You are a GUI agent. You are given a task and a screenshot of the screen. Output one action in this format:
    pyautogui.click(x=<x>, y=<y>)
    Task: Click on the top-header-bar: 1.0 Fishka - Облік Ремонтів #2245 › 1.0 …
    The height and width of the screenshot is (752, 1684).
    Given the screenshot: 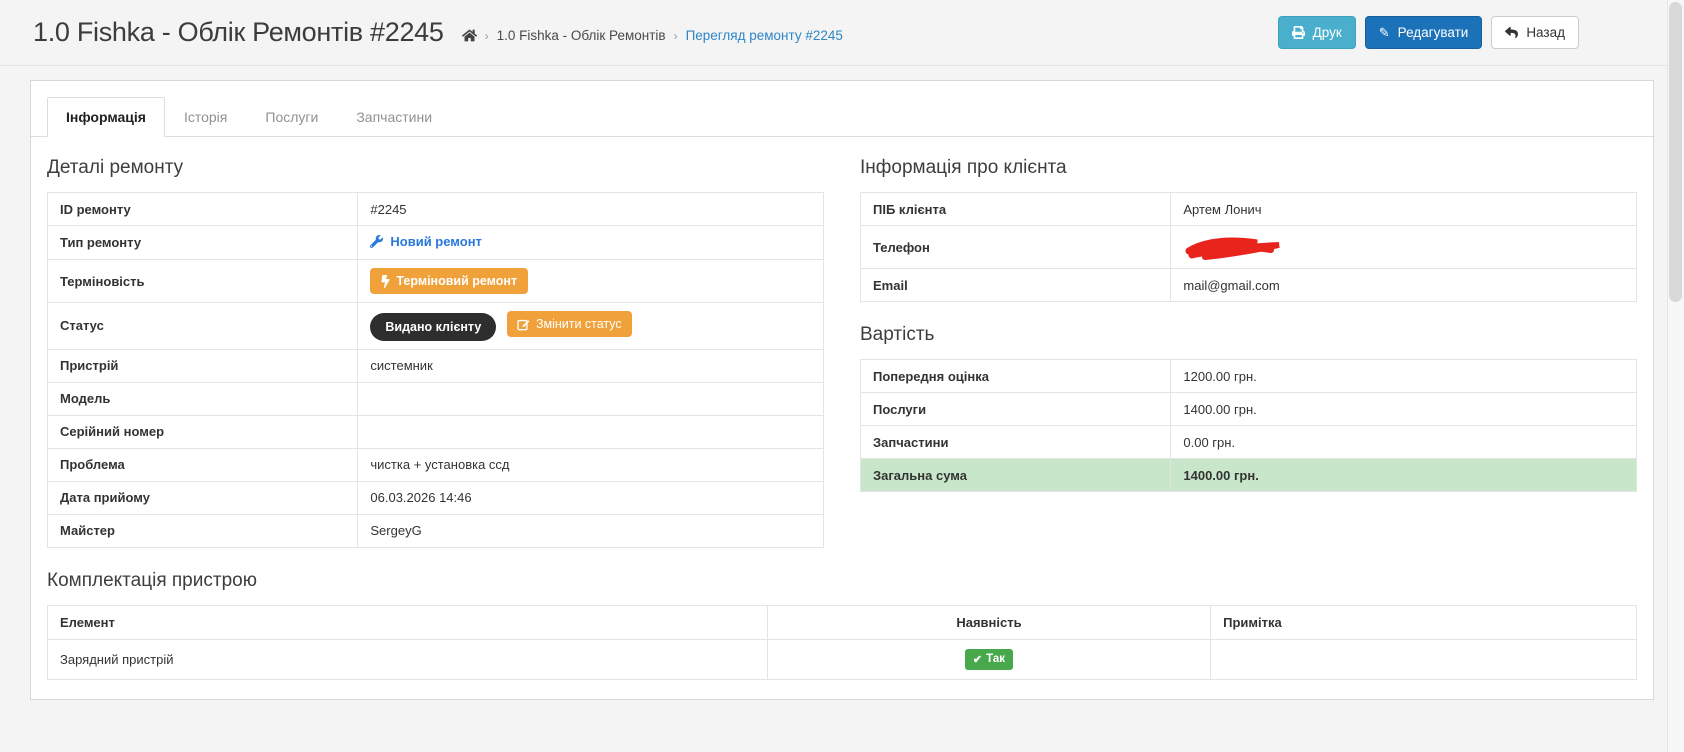 What is the action you would take?
    pyautogui.click(x=842, y=33)
    